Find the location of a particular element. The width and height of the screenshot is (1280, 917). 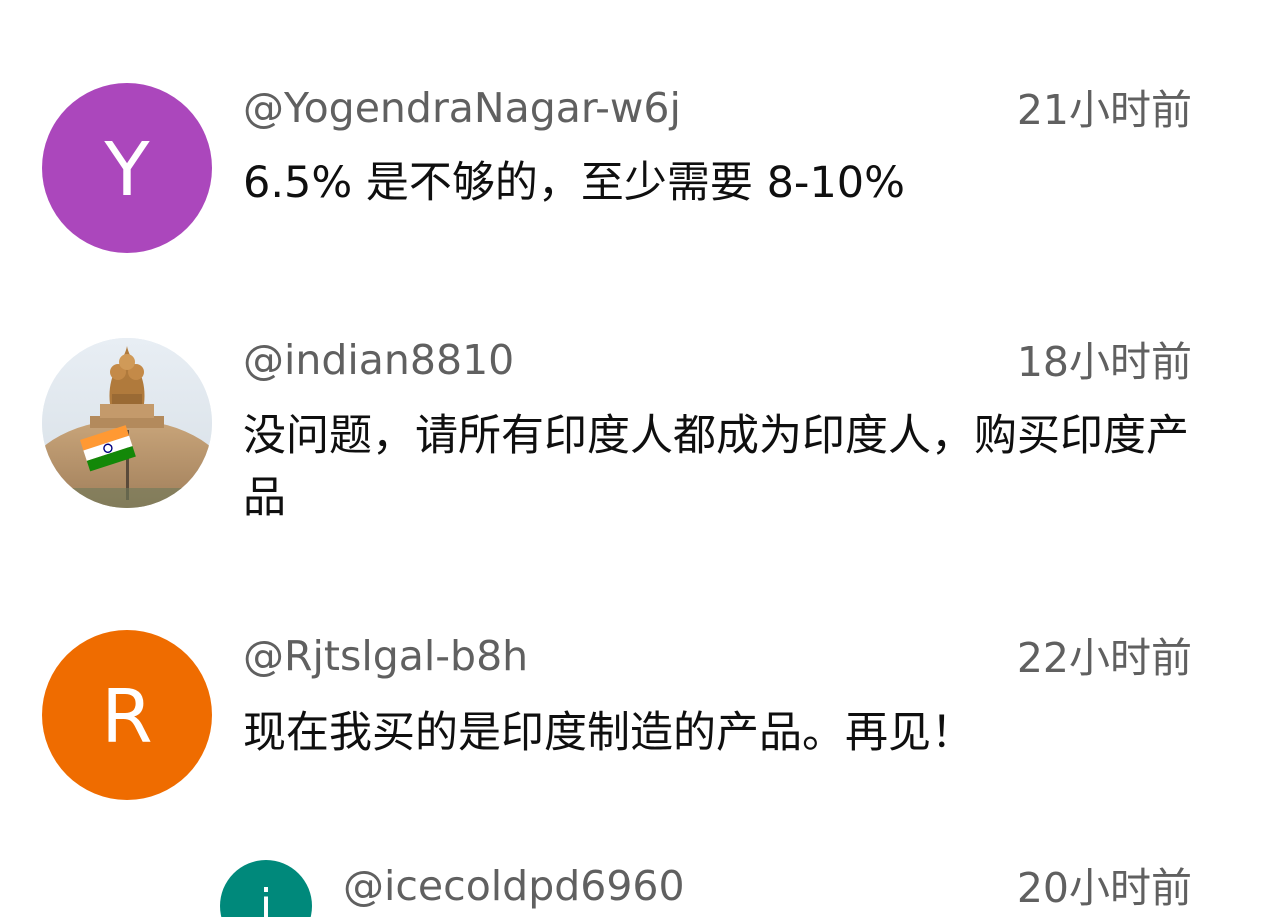

avatar-letter: i is located at coordinates (266, 898).